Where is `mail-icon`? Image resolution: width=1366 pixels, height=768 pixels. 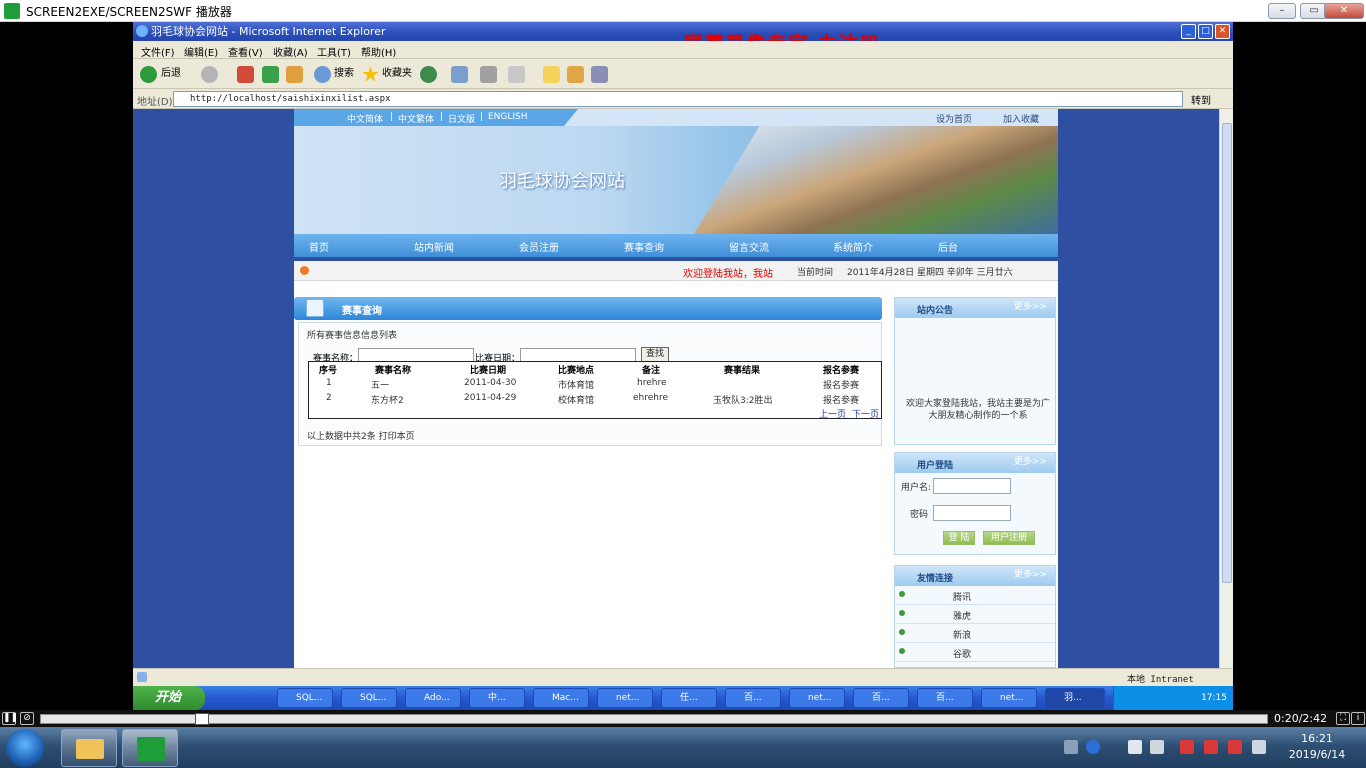 mail-icon is located at coordinates (459, 74).